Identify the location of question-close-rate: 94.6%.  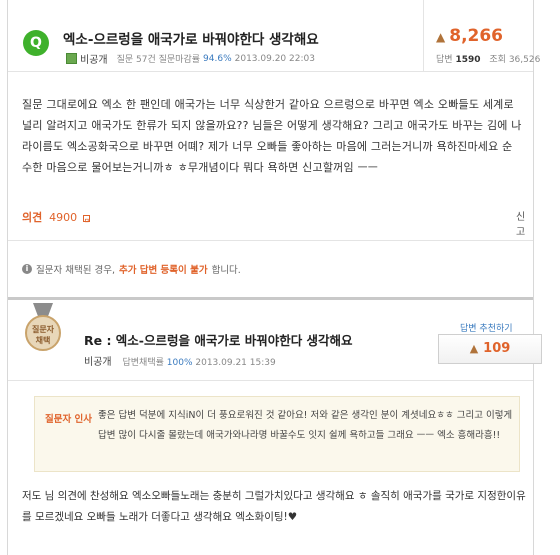
(217, 58).